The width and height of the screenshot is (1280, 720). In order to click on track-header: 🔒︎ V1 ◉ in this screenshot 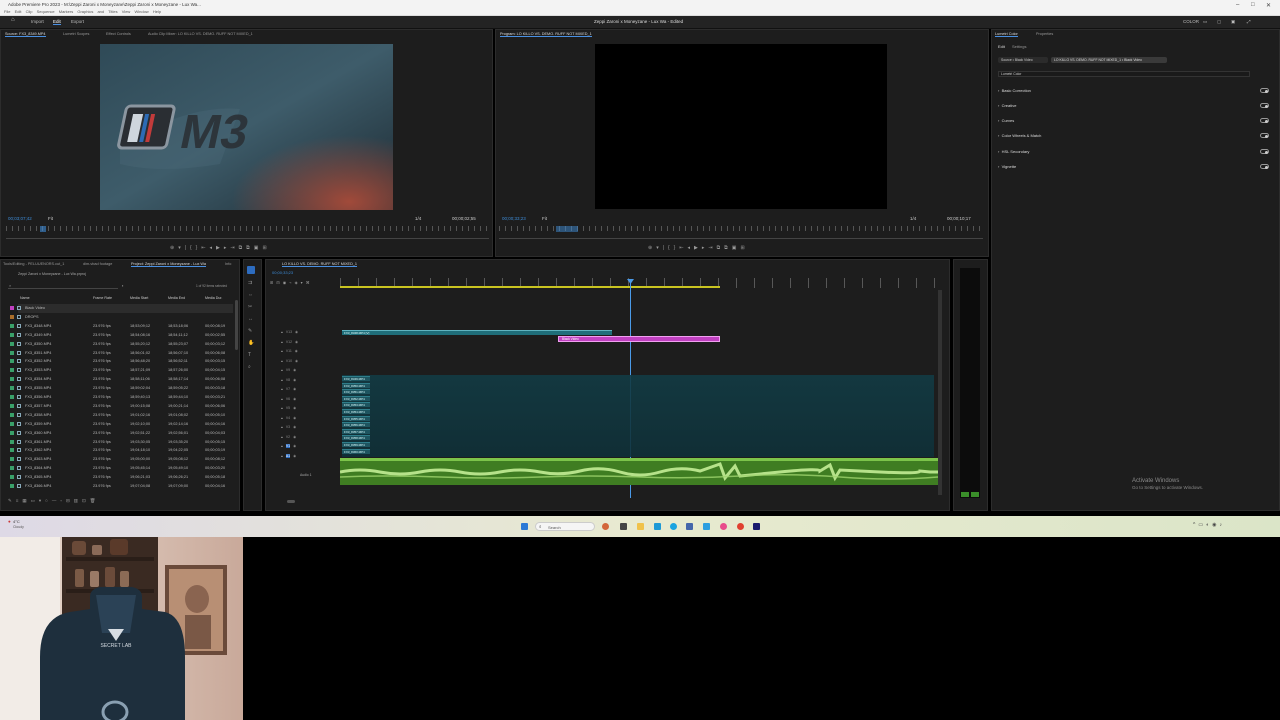, I will do `click(288, 446)`.